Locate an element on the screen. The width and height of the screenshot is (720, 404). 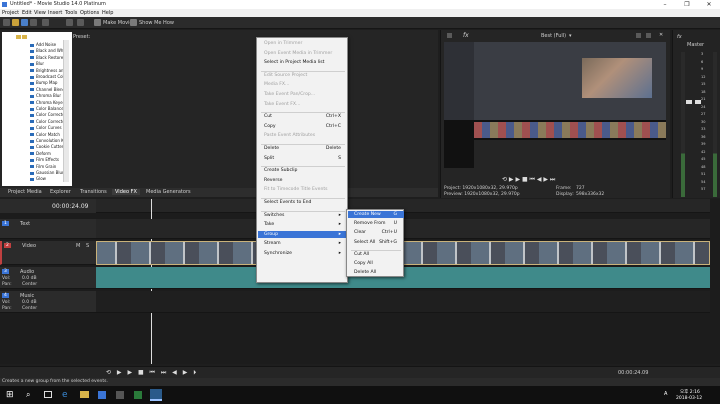
group-submenu-item: Create New is located at coordinates (367, 214).